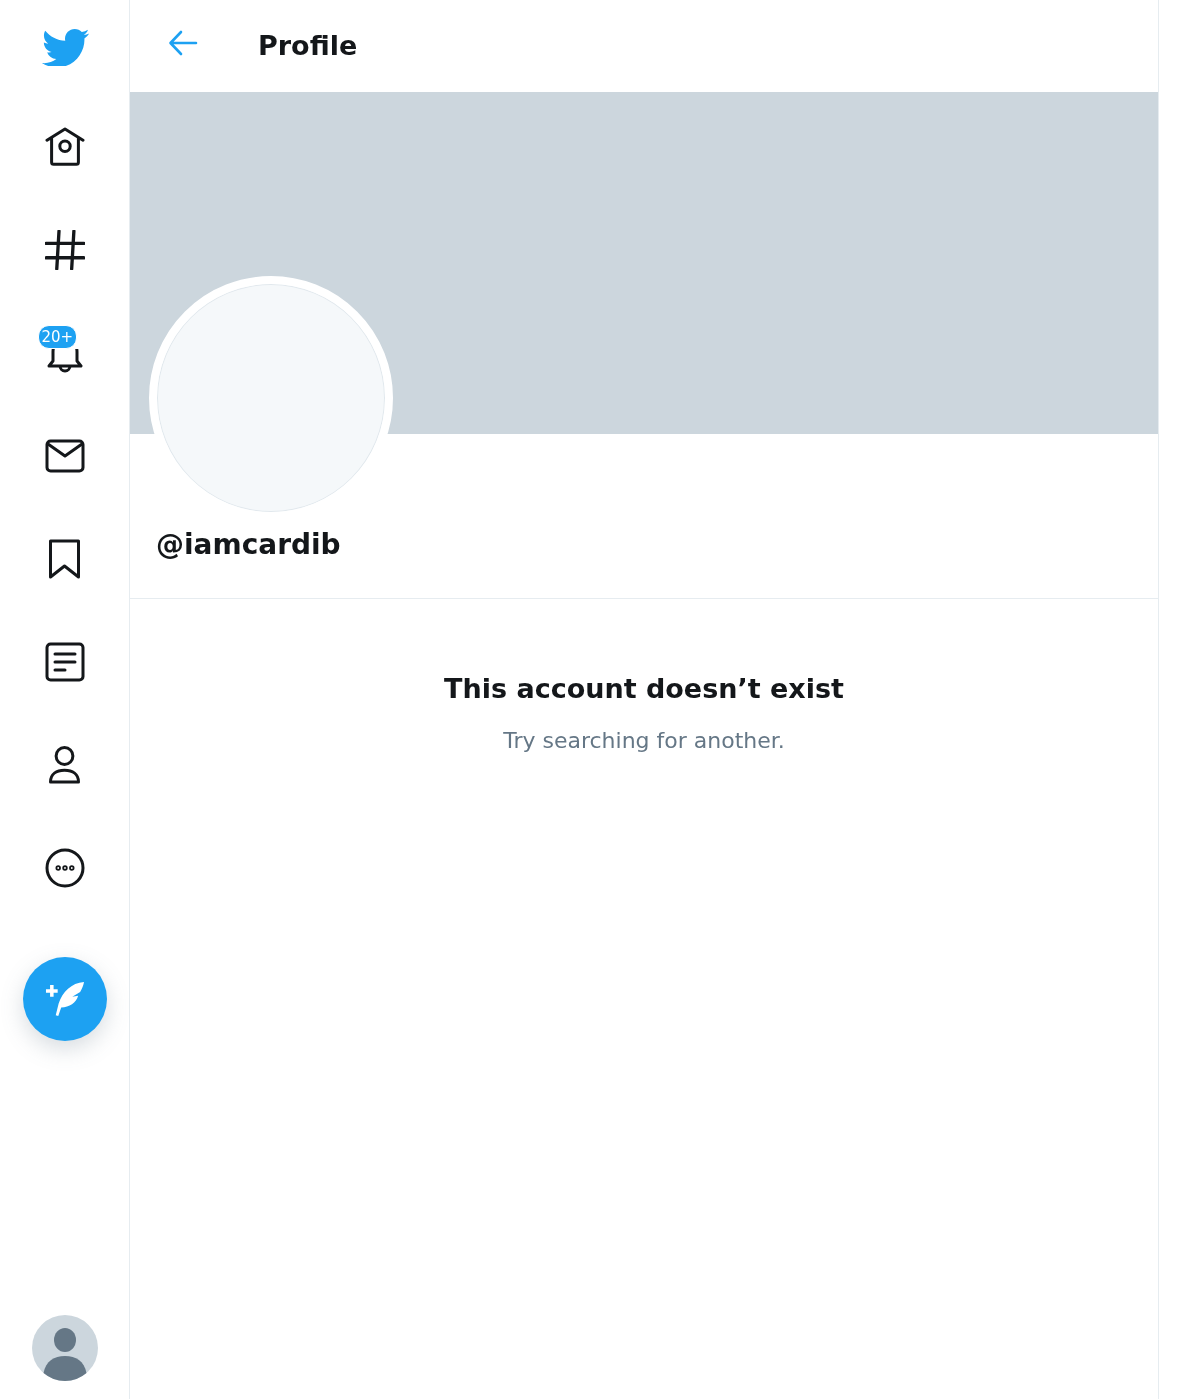 Image resolution: width=1200 pixels, height=1399 pixels. Describe the element at coordinates (64, 867) in the screenshot. I see `more-icon` at that location.